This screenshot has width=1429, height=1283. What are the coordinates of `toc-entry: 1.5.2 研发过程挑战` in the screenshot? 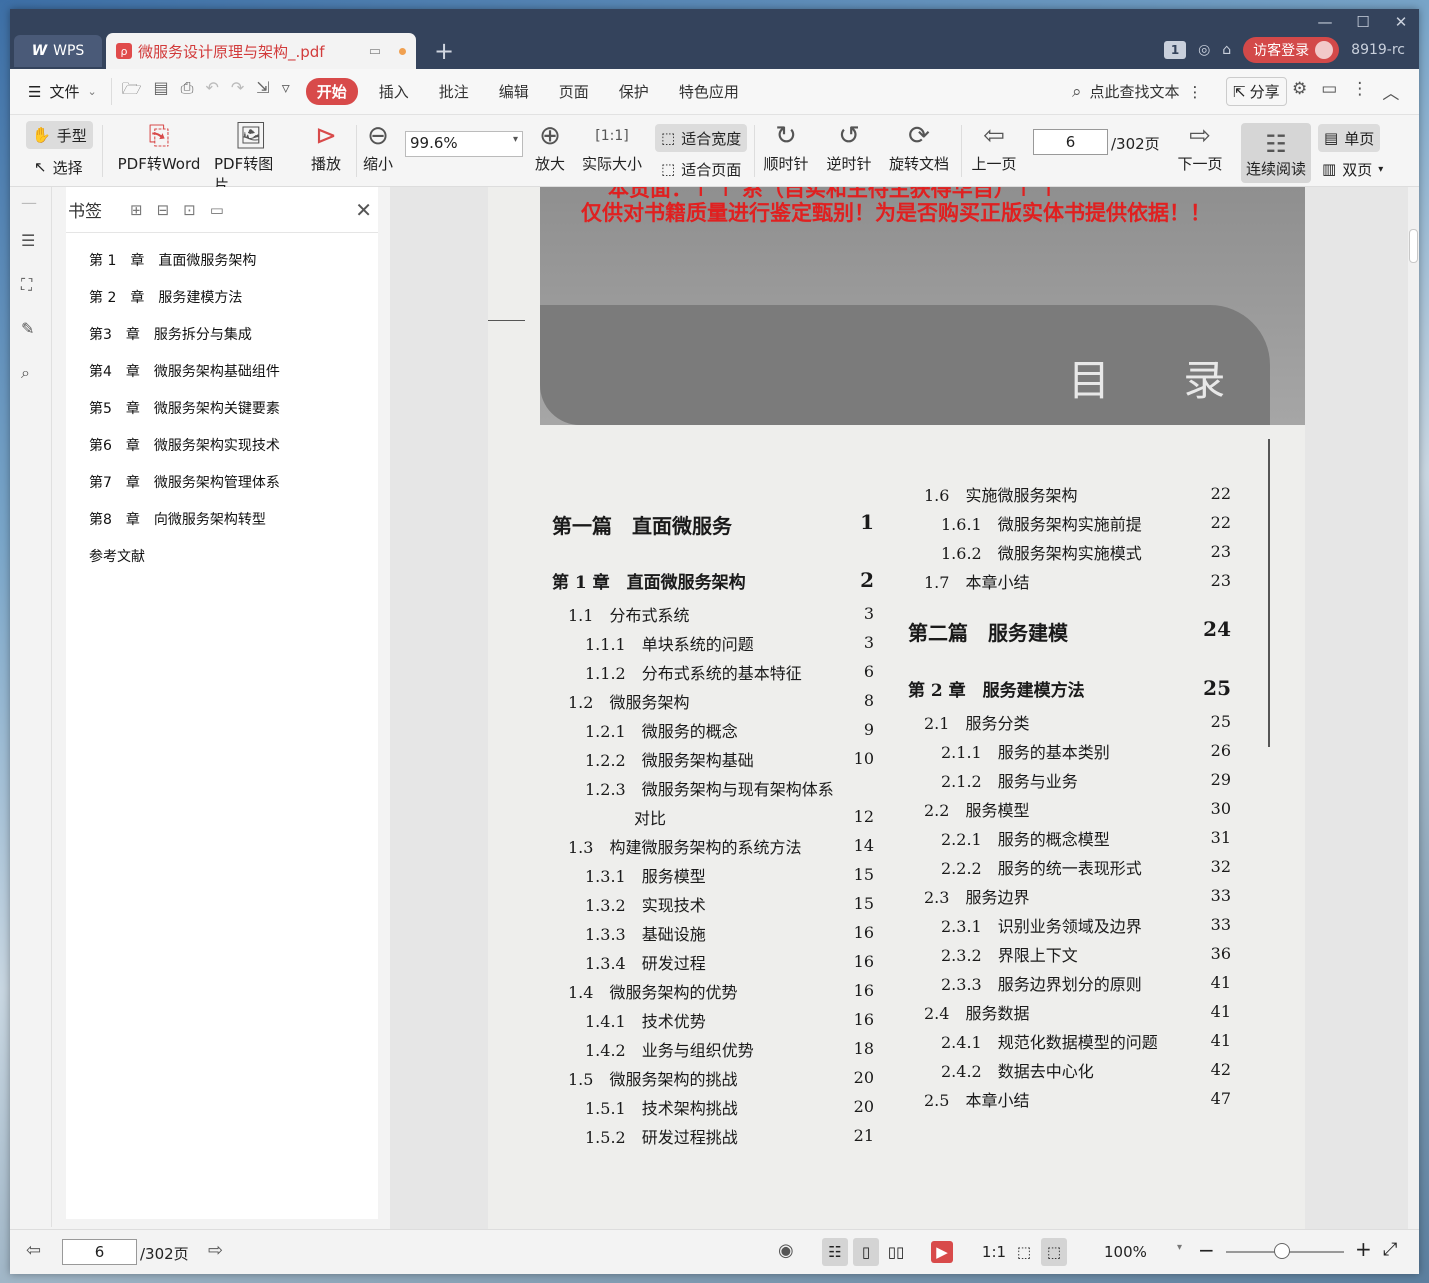 It's located at (661, 1137).